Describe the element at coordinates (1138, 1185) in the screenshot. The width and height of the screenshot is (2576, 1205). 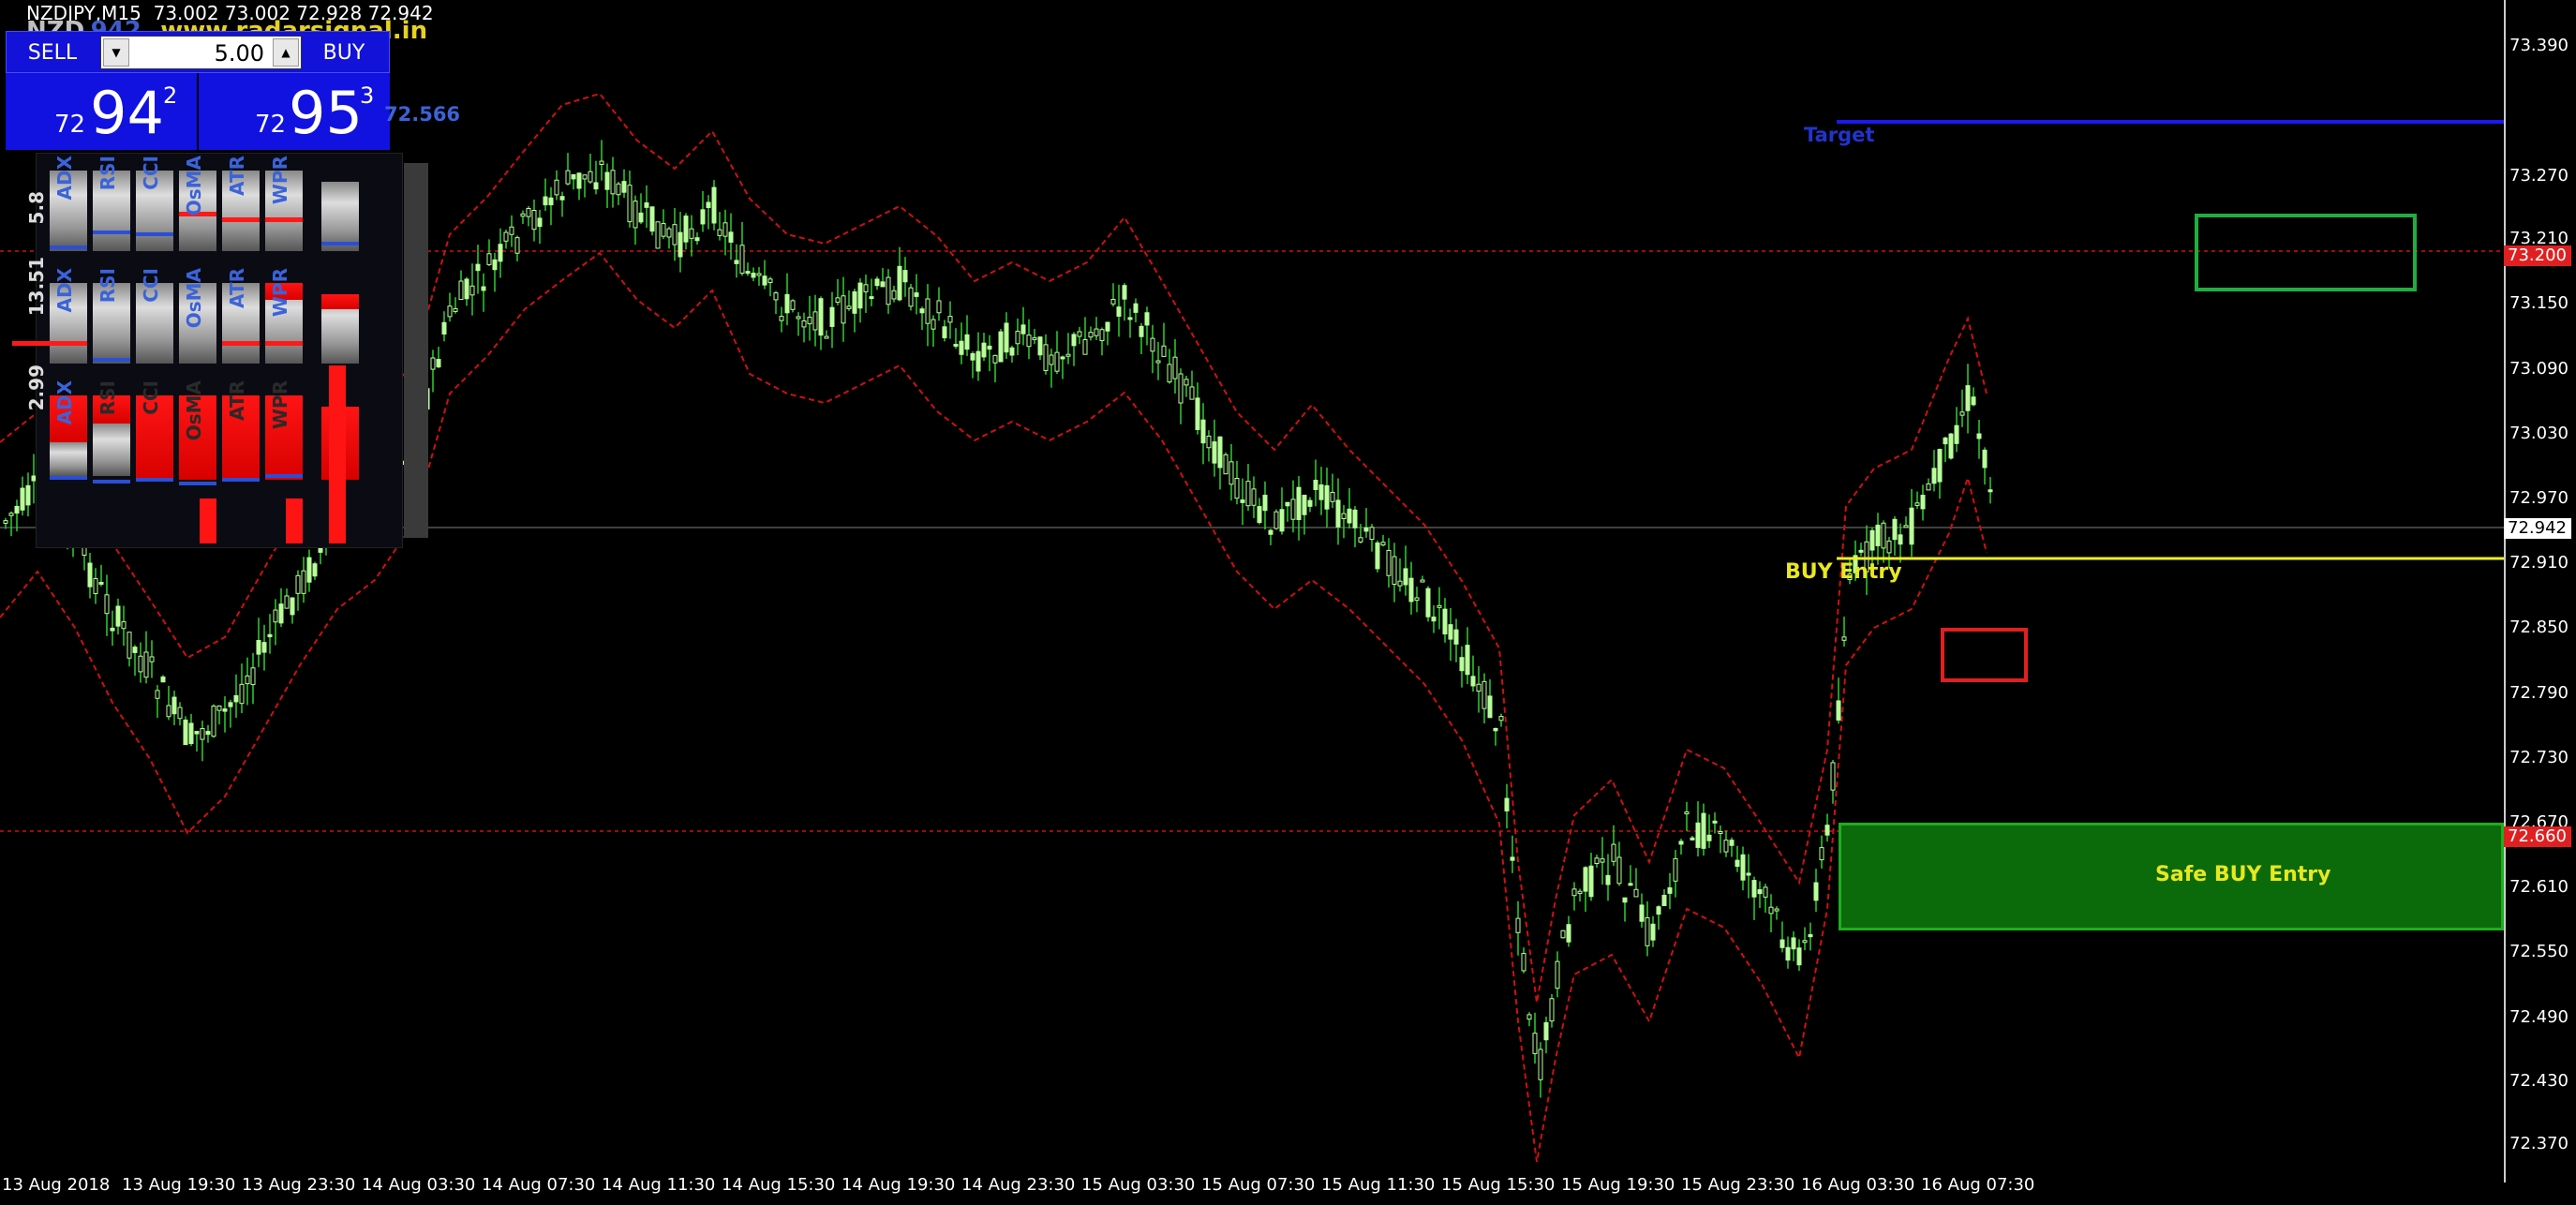
I see `time-tick: 15 Aug 03:30` at that location.